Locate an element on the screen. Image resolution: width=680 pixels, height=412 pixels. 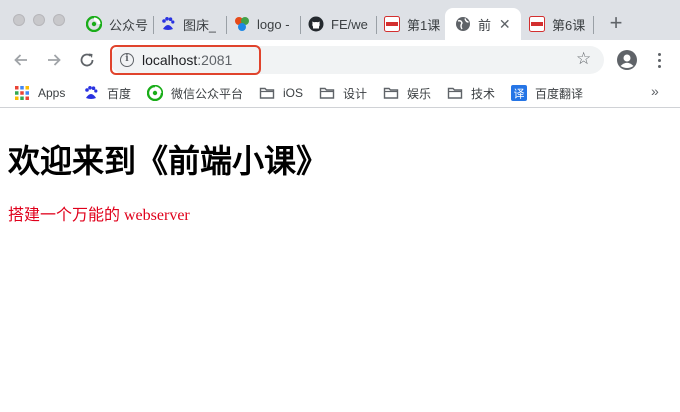
translate-icon: 译 is located at coordinates (519, 93).